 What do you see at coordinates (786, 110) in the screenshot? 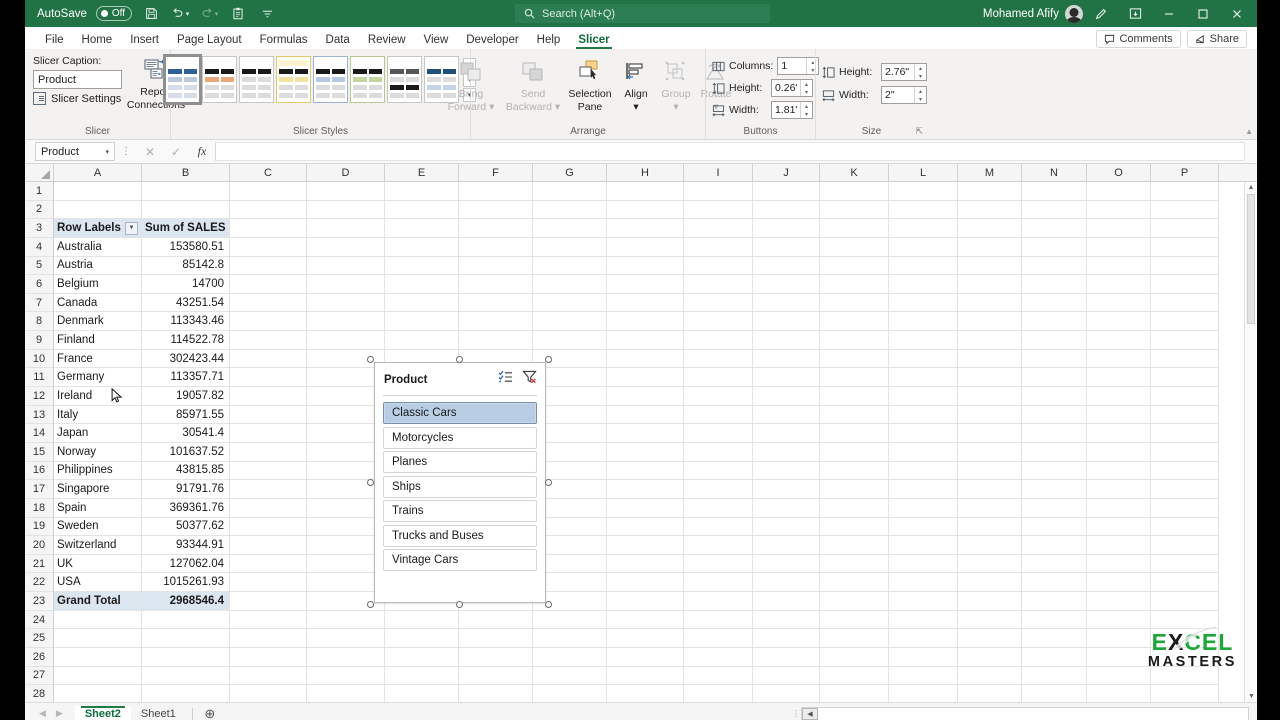
I see `buttons-width-input` at bounding box center [786, 110].